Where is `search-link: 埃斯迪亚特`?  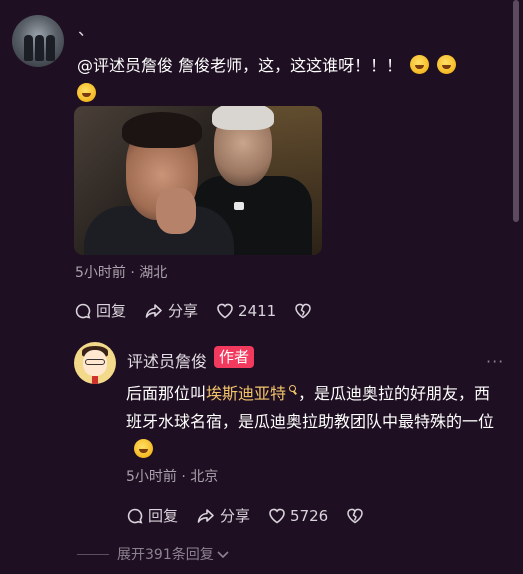
search-link: 埃斯迪亚特 is located at coordinates (246, 393).